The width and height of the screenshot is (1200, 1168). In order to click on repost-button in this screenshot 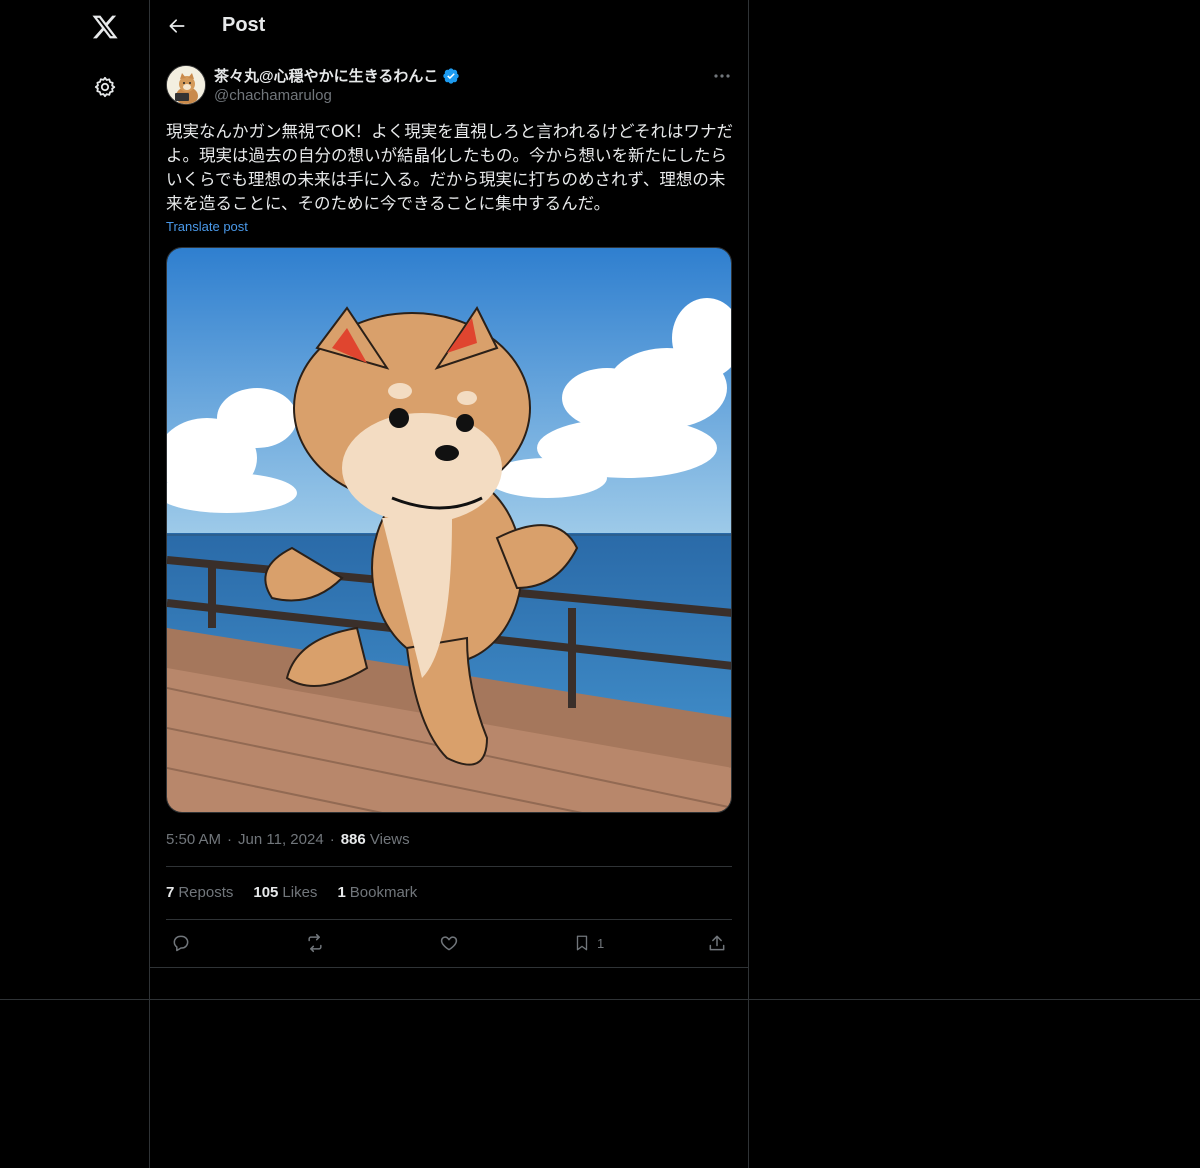, I will do `click(315, 943)`.